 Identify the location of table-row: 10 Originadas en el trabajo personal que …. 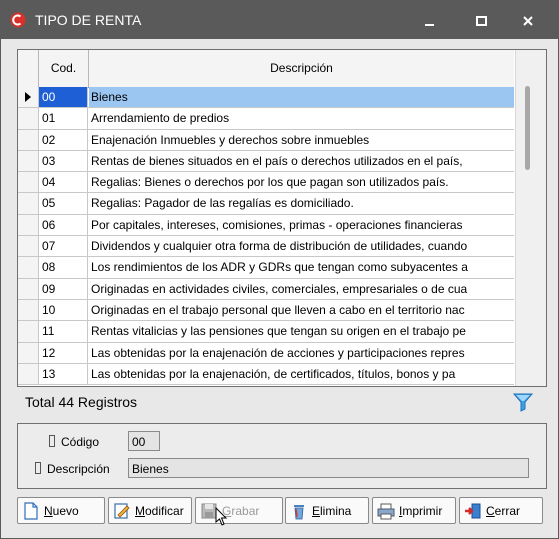
(266, 310).